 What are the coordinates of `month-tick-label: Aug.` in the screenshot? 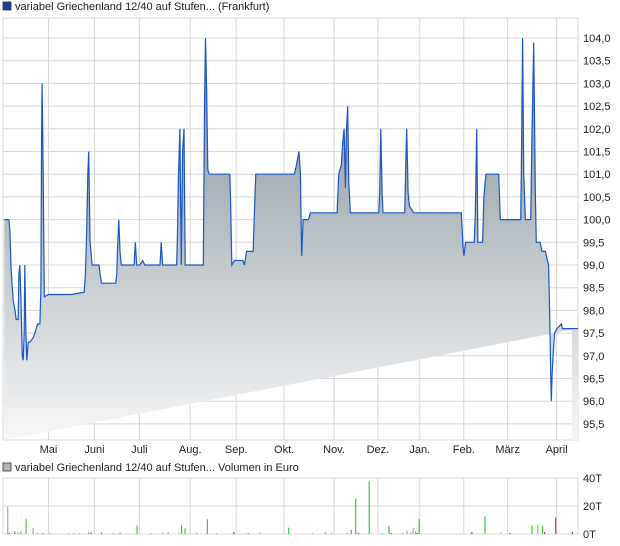 It's located at (190, 450).